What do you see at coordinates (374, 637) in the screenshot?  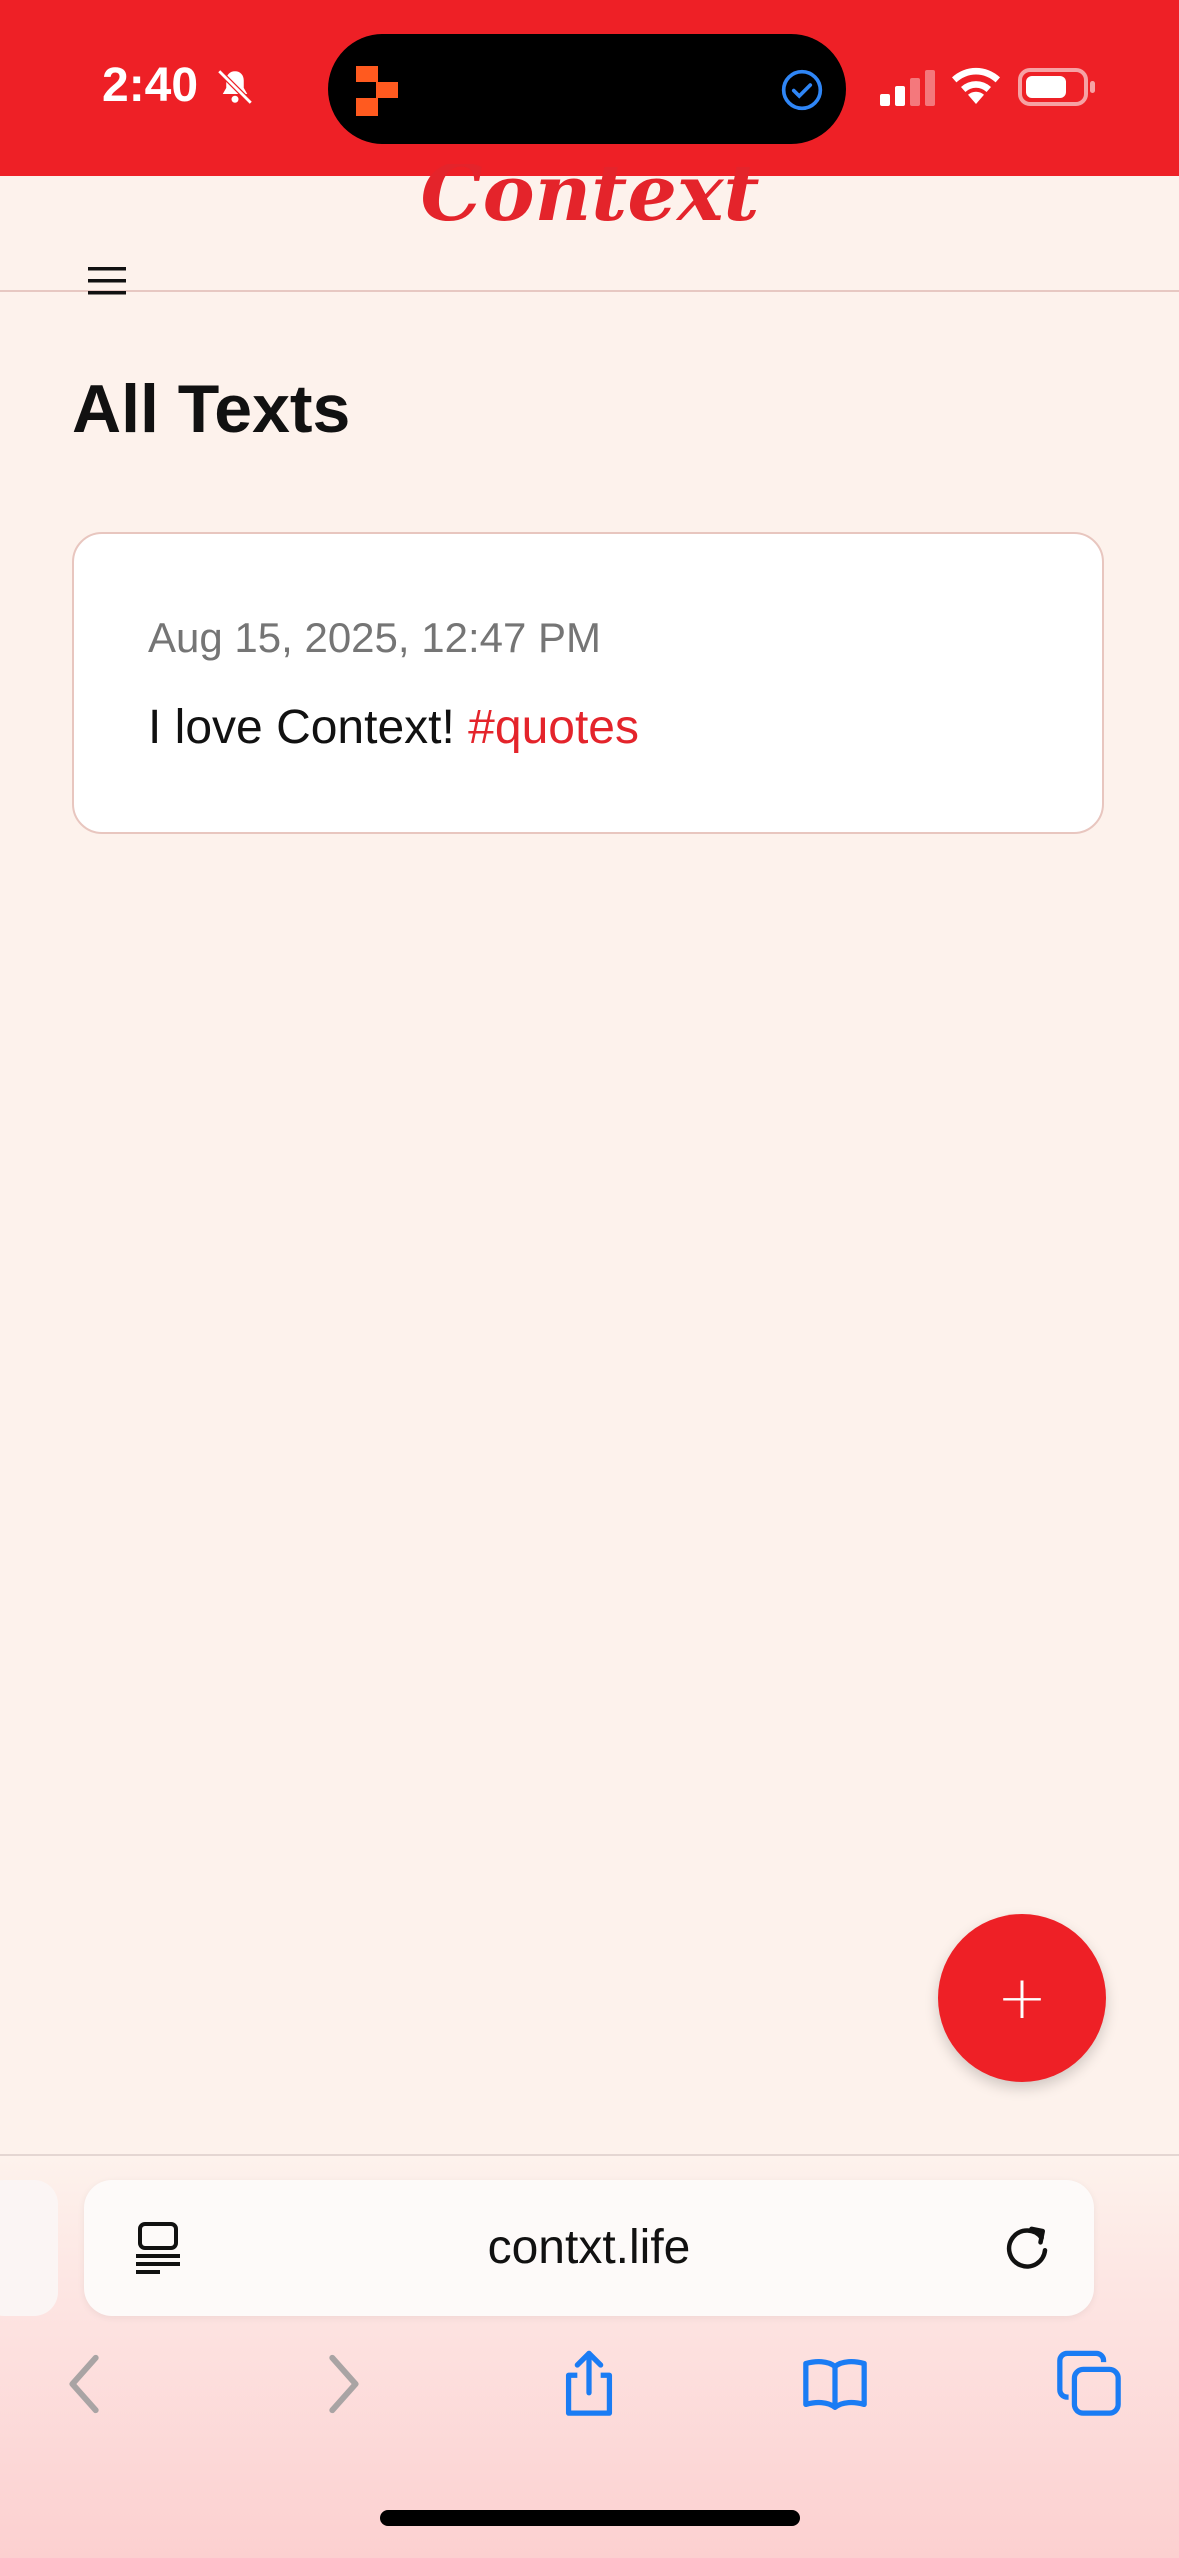 I see `text-date: Aug 15, 2025, 12:47 PM` at bounding box center [374, 637].